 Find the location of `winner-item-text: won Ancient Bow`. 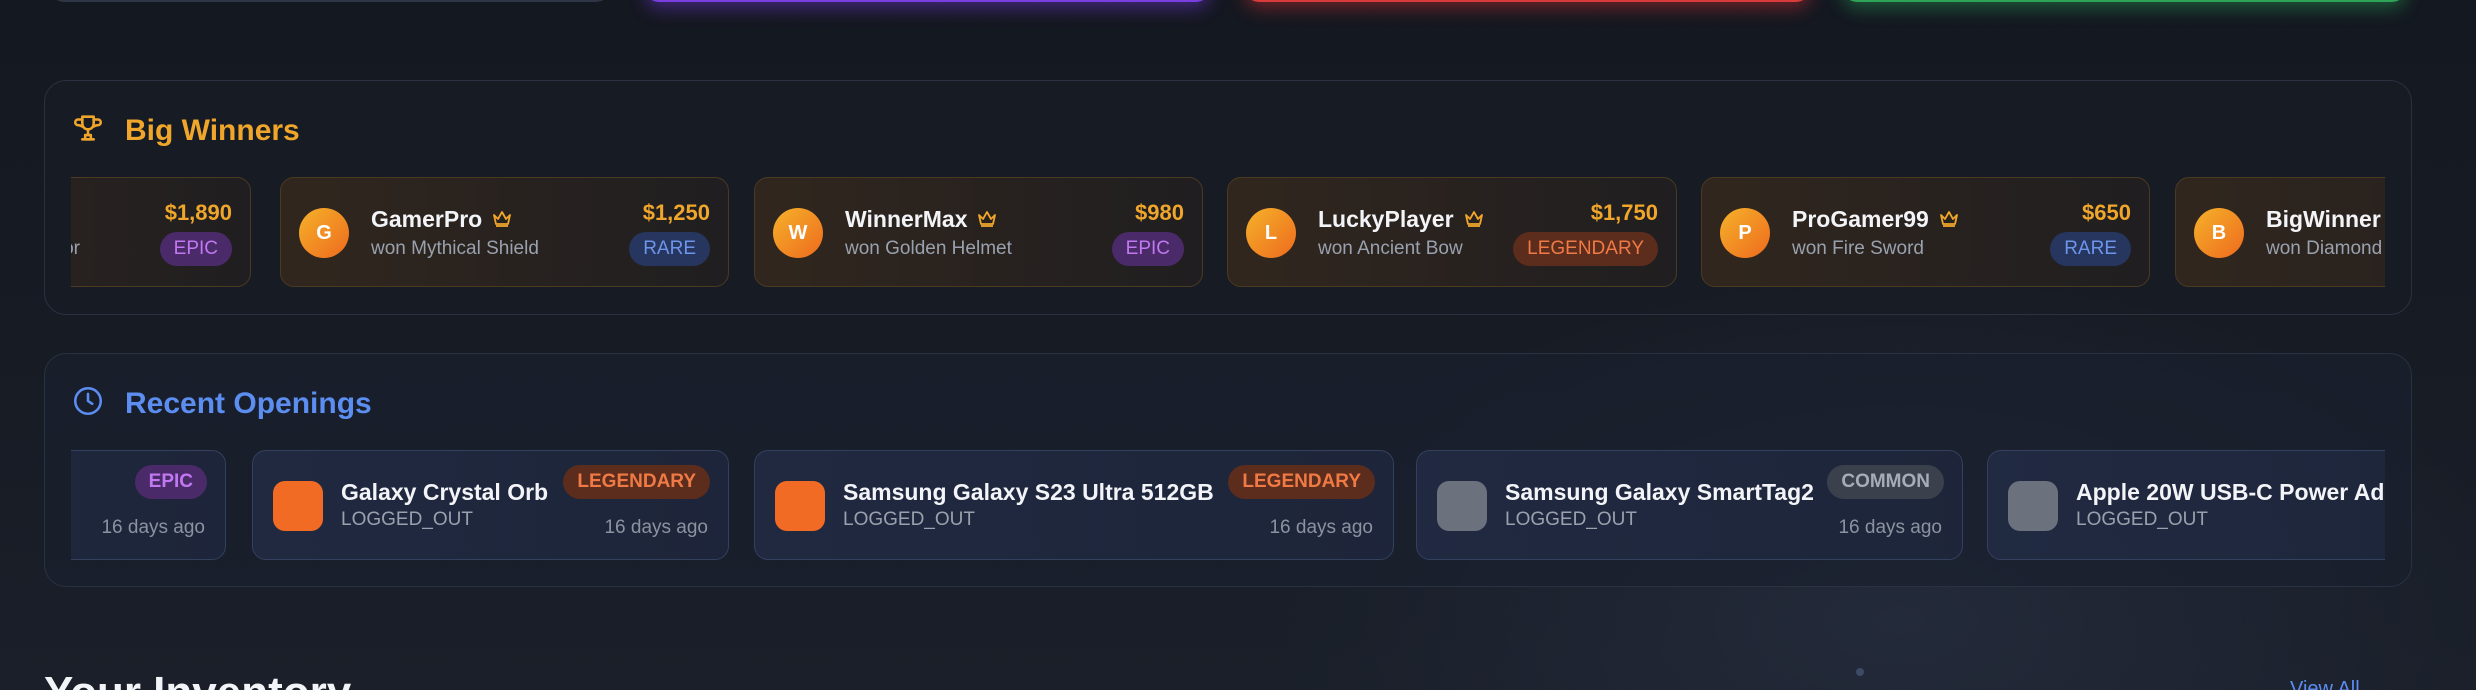

winner-item-text: won Ancient Bow is located at coordinates (1390, 248).